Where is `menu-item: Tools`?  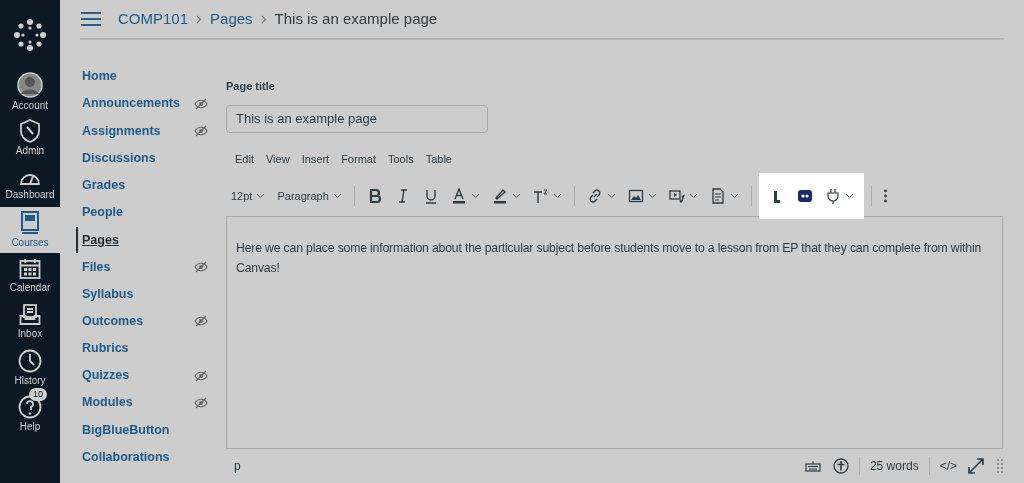
menu-item: Tools is located at coordinates (401, 158).